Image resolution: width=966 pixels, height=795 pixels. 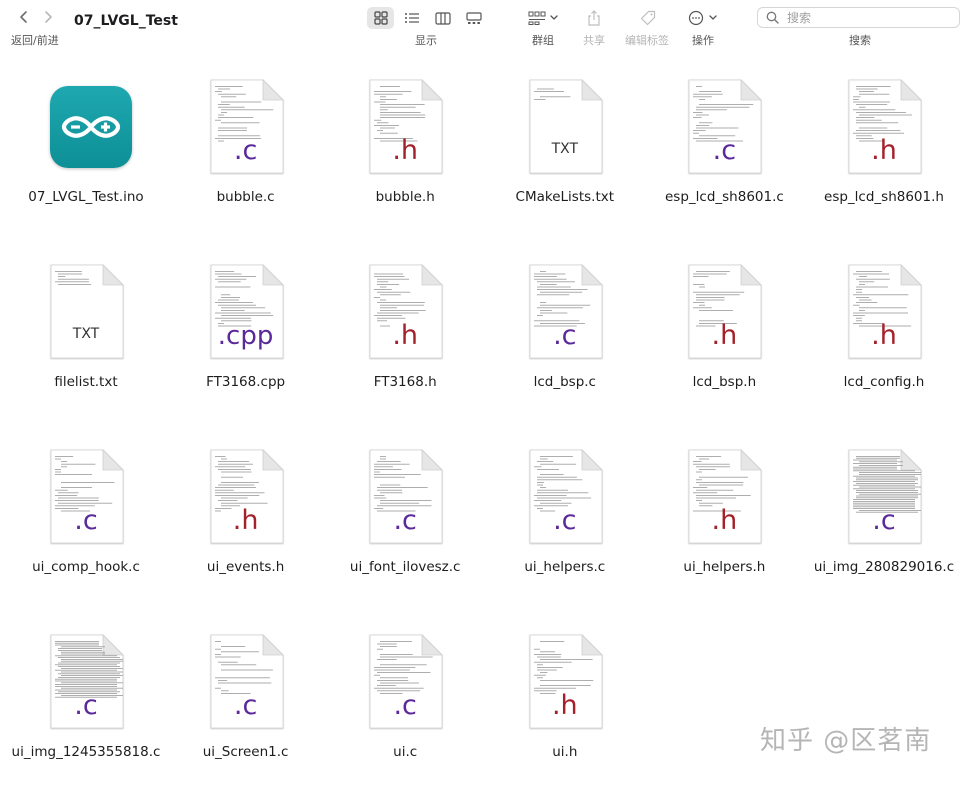 I want to click on watermark-text: 知乎 @区茗南, so click(x=846, y=741).